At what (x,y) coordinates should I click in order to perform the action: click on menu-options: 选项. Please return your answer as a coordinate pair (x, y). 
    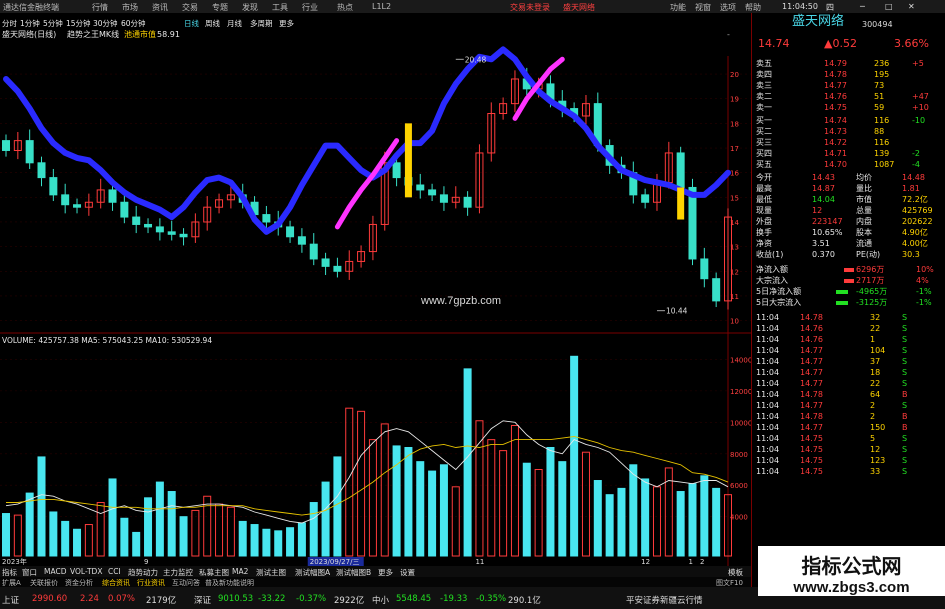
    Looking at the image, I should click on (728, 7).